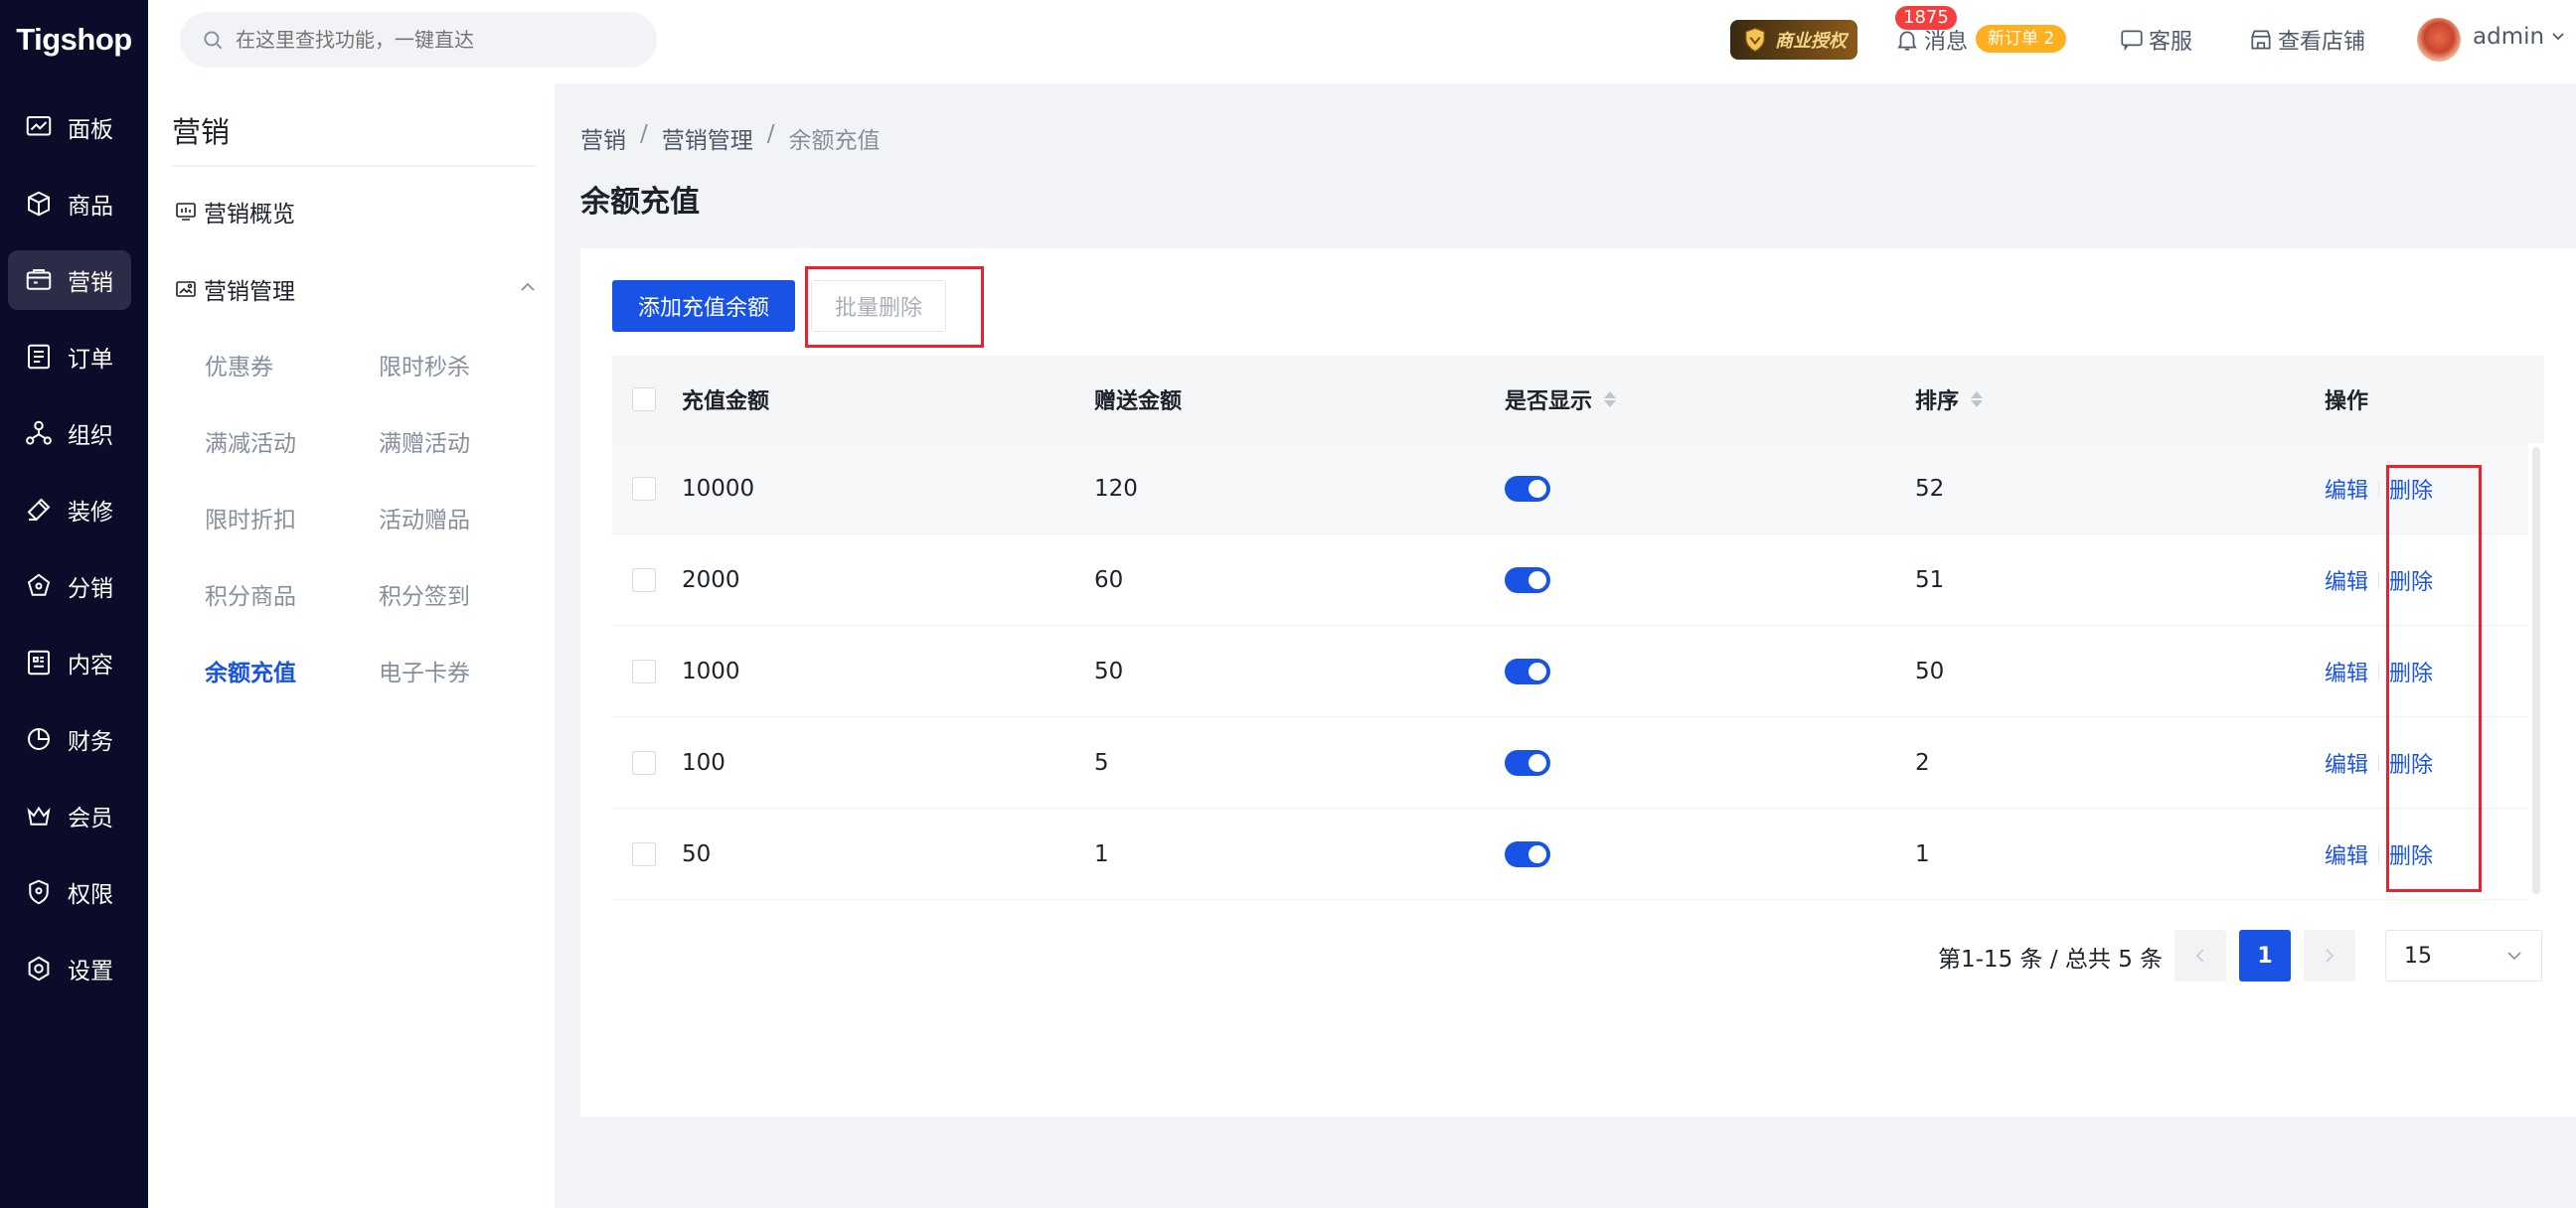  What do you see at coordinates (39, 280) in the screenshot?
I see `marketing-icon` at bounding box center [39, 280].